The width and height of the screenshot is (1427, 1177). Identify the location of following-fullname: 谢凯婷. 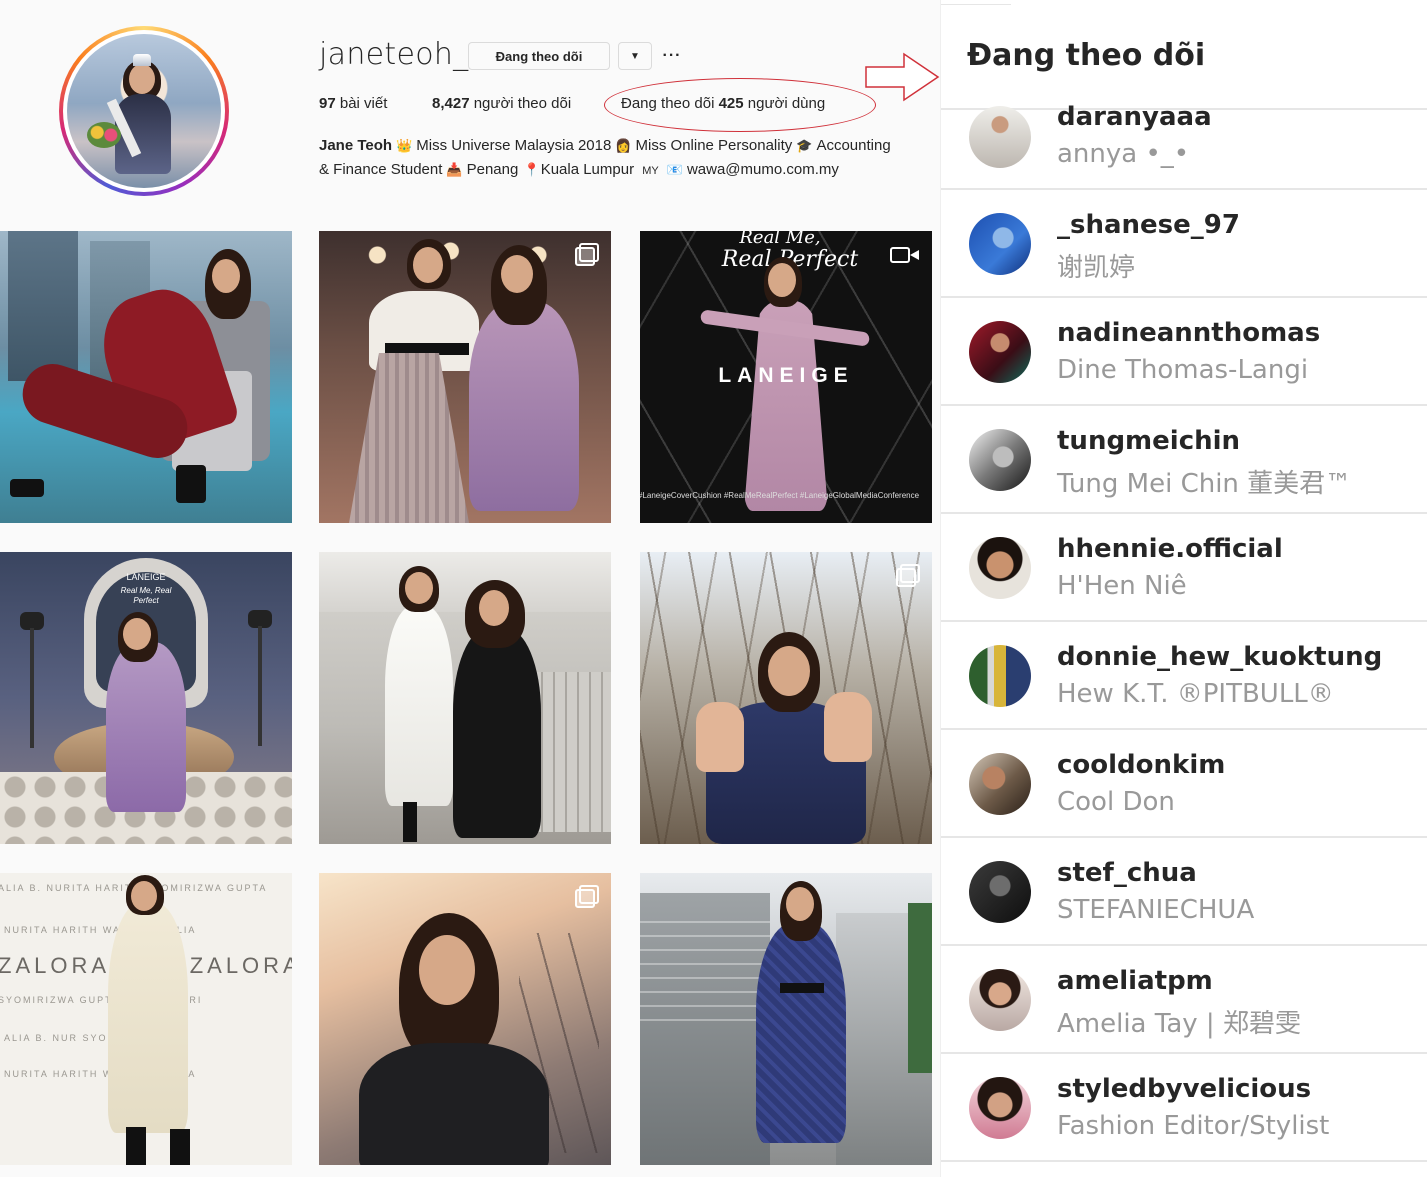
(1096, 268).